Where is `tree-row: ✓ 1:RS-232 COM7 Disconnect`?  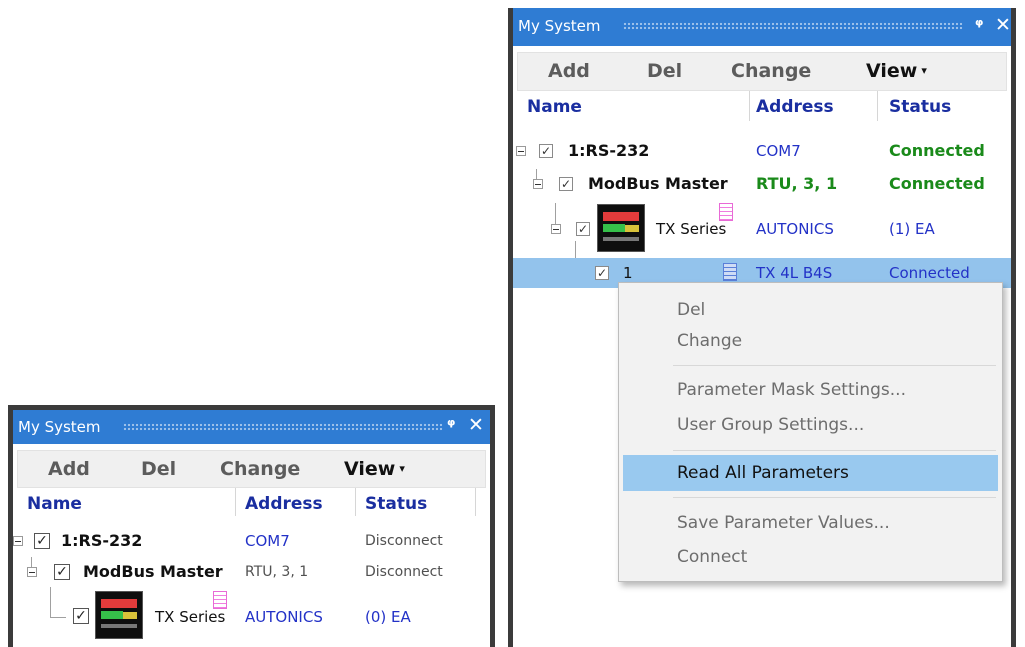 tree-row: ✓ 1:RS-232 COM7 Disconnect is located at coordinates (251, 541).